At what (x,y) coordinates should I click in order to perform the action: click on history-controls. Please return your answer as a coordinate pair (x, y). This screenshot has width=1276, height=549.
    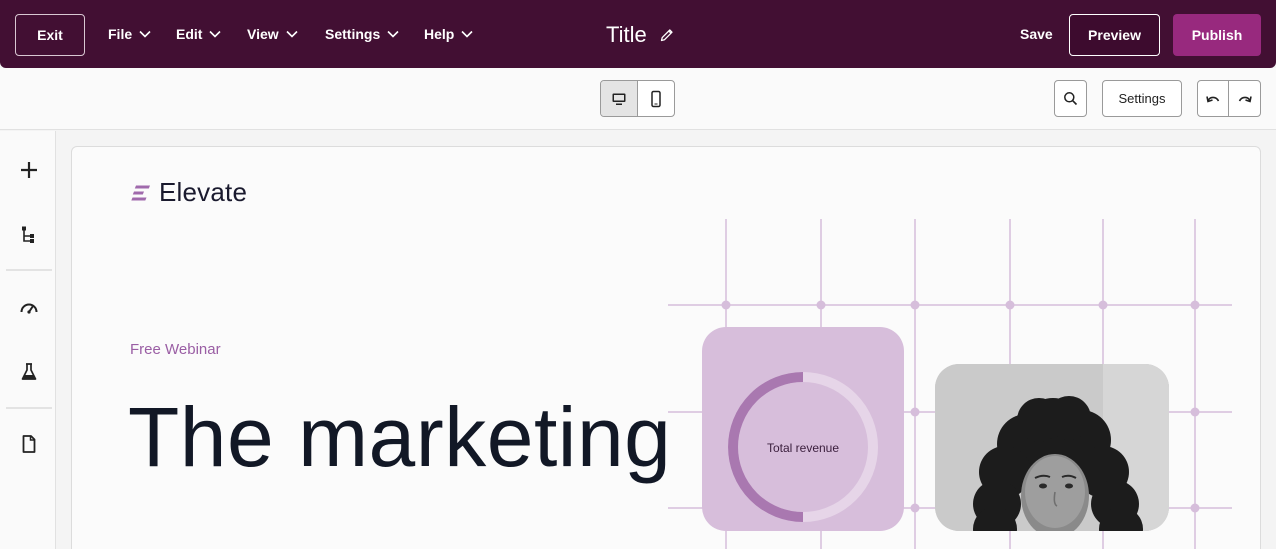
    Looking at the image, I should click on (1229, 98).